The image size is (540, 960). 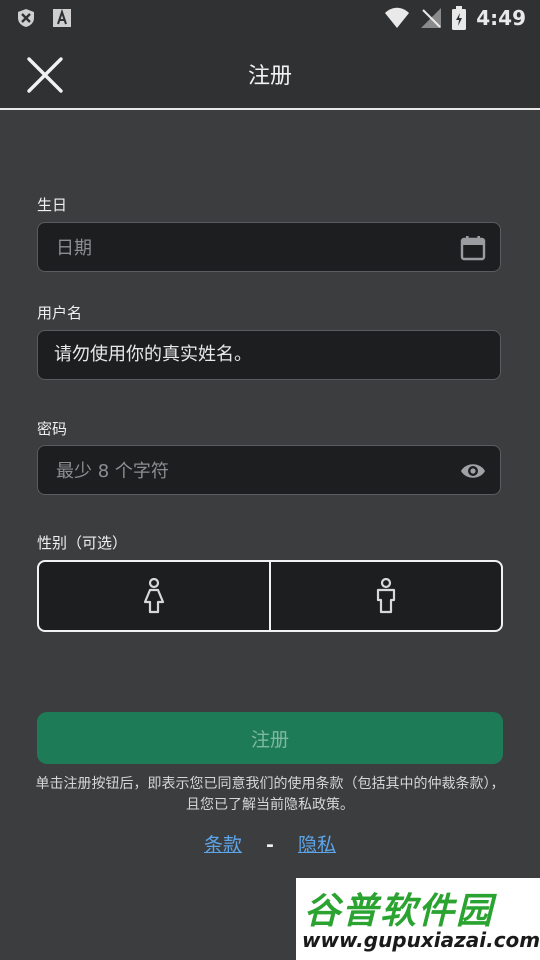 I want to click on password-field, so click(x=269, y=470).